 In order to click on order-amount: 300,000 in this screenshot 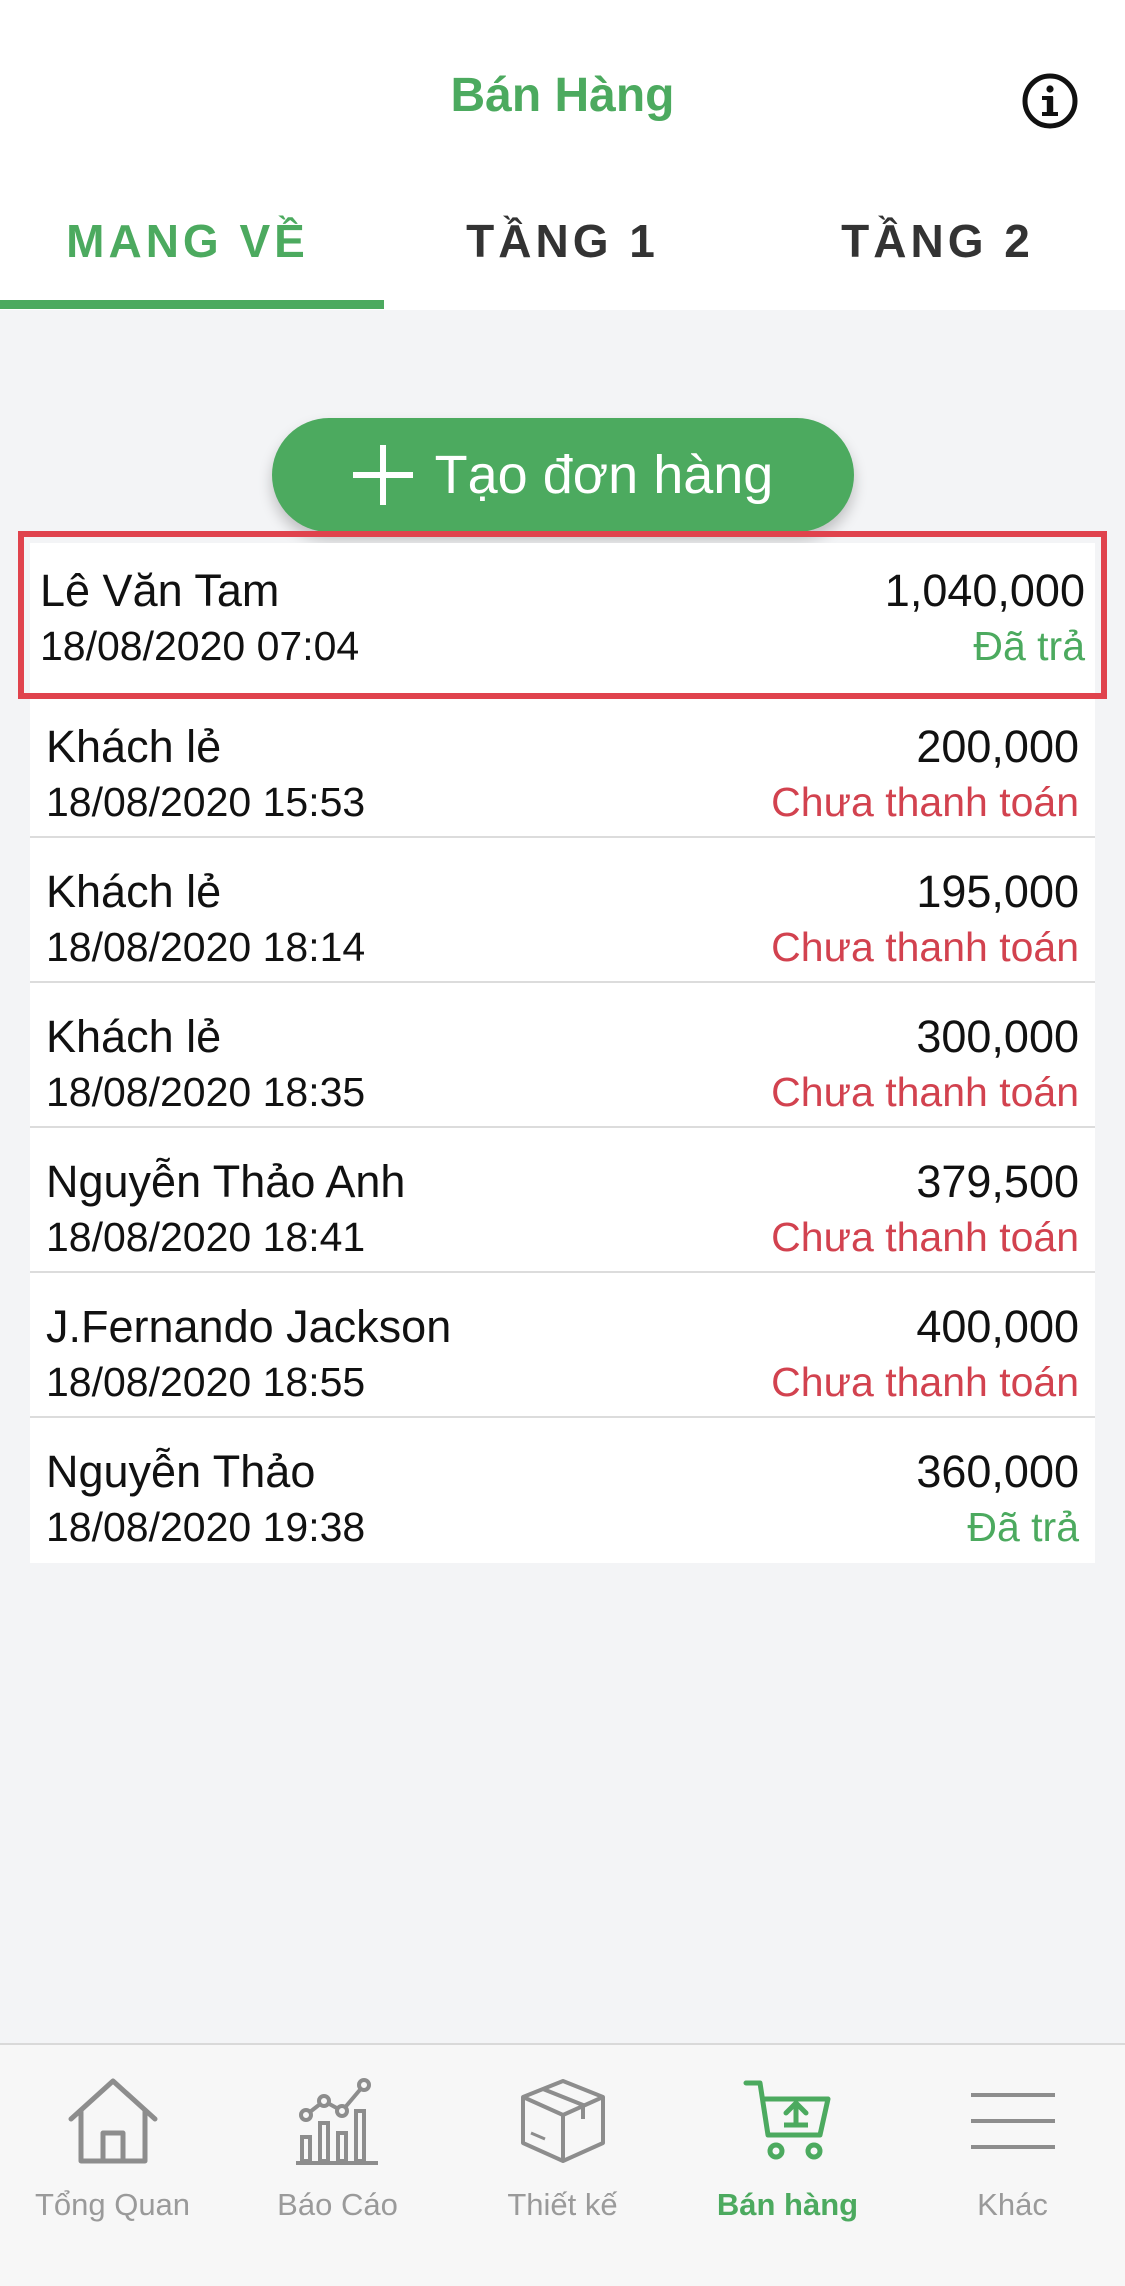, I will do `click(997, 1036)`.